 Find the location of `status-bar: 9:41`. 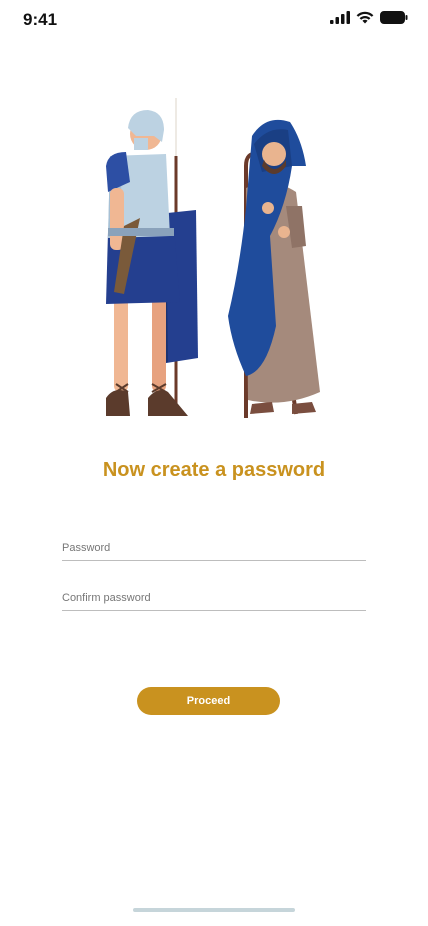

status-bar: 9:41 is located at coordinates (214, 20).